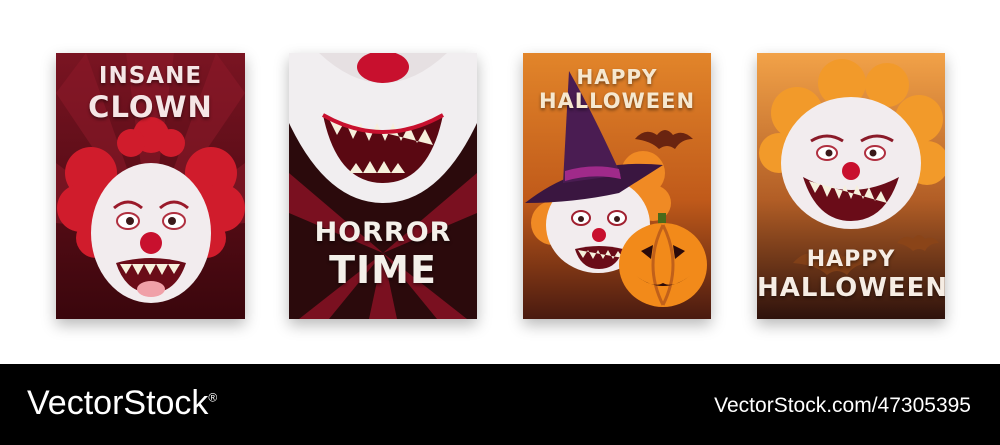  I want to click on brand-name: VectorStock, so click(118, 403).